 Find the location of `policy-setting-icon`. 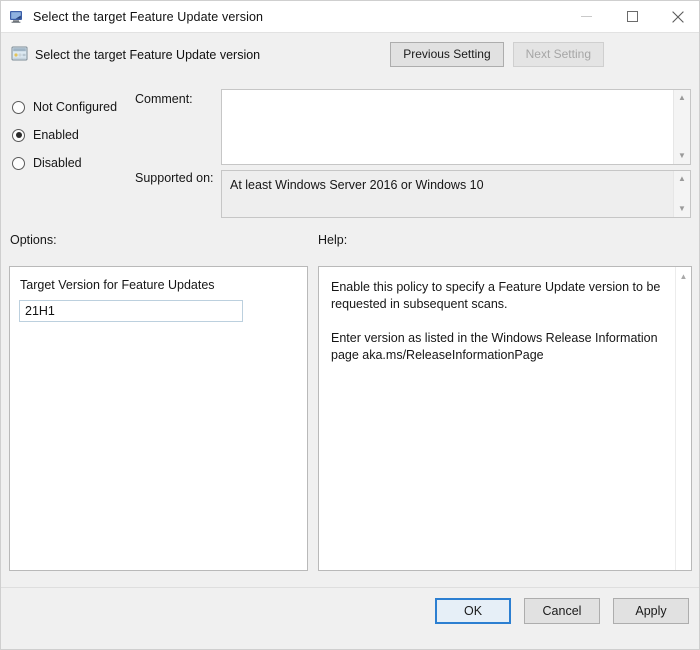

policy-setting-icon is located at coordinates (20, 54).